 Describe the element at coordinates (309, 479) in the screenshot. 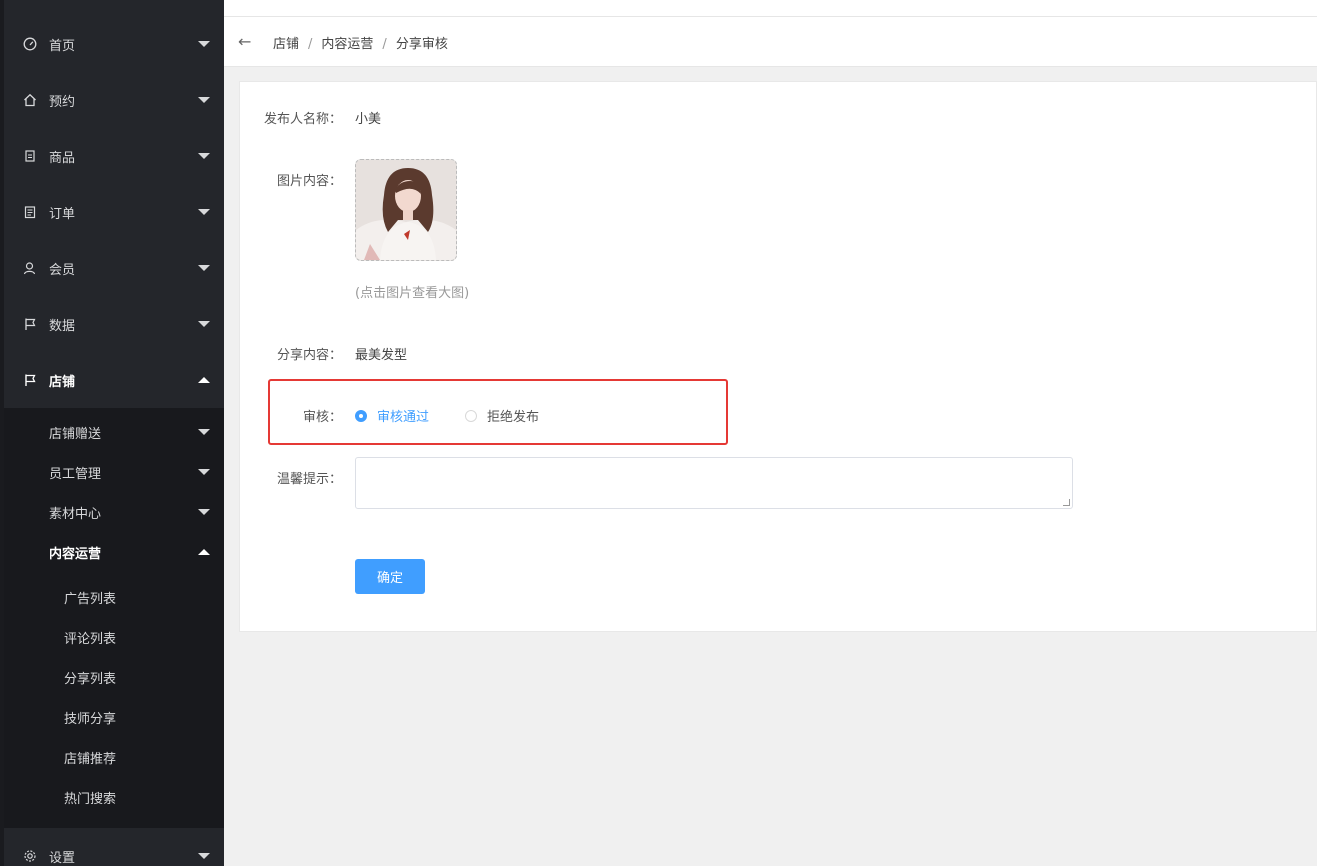

I see `tip-label: 温馨提示：` at that location.